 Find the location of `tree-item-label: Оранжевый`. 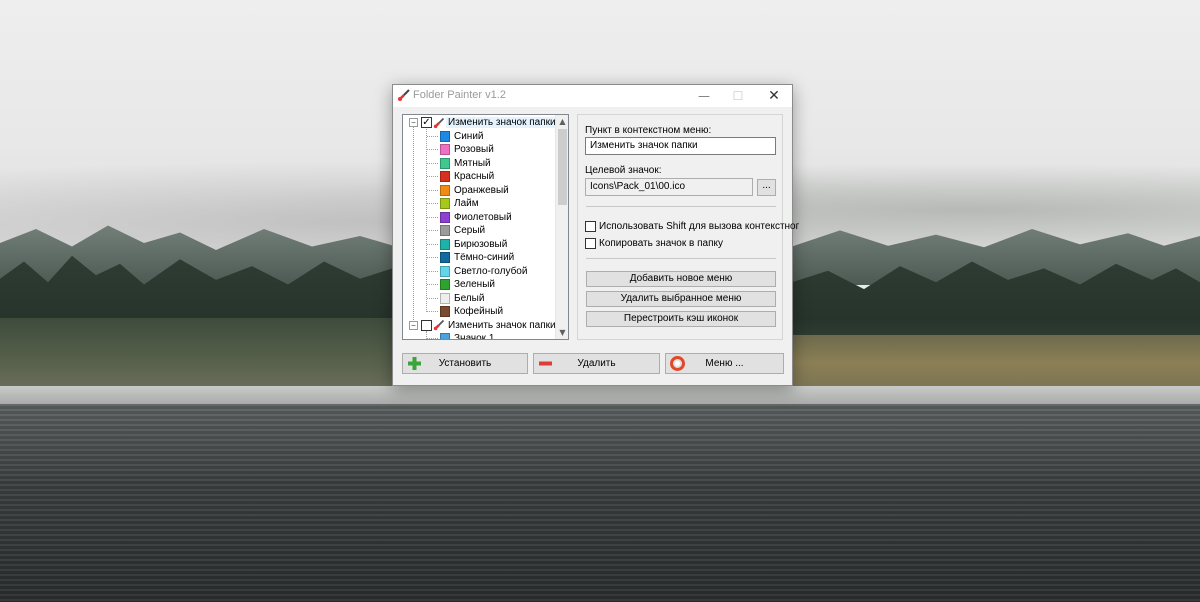

tree-item-label: Оранжевый is located at coordinates (481, 190).